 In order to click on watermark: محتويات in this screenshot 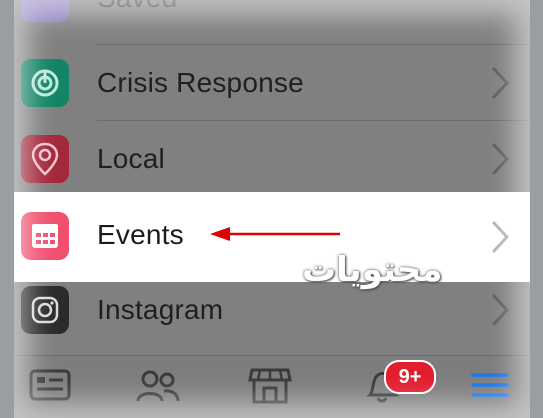, I will do `click(372, 270)`.